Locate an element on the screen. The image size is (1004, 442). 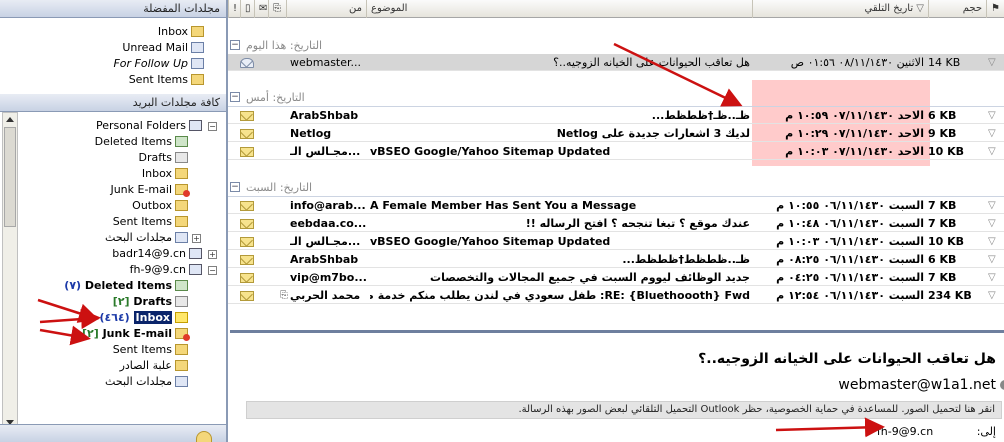
size-column-header: حجم is located at coordinates (957, 9).